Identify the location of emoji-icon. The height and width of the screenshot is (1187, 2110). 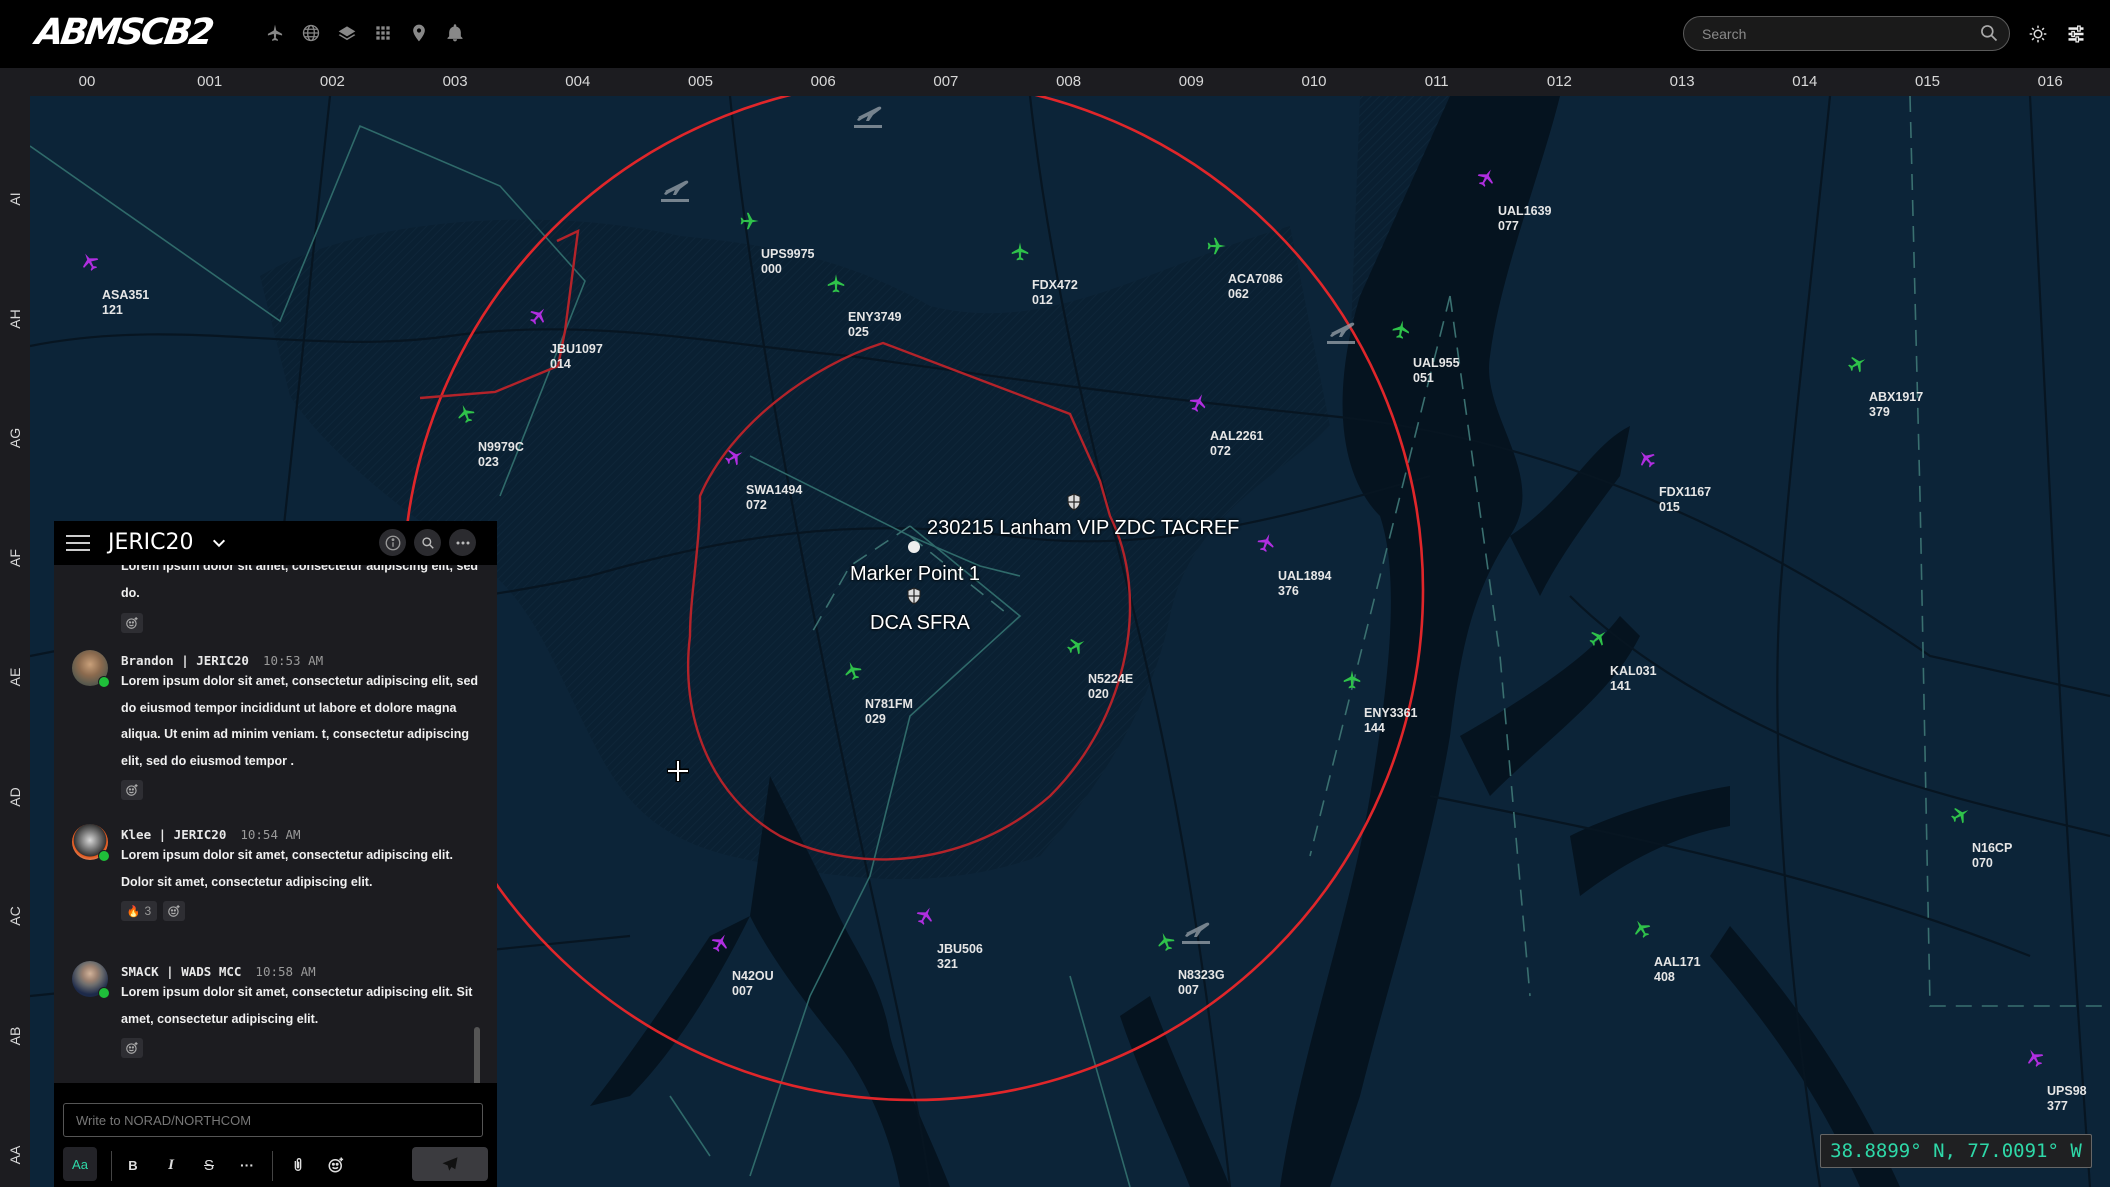
(336, 1165).